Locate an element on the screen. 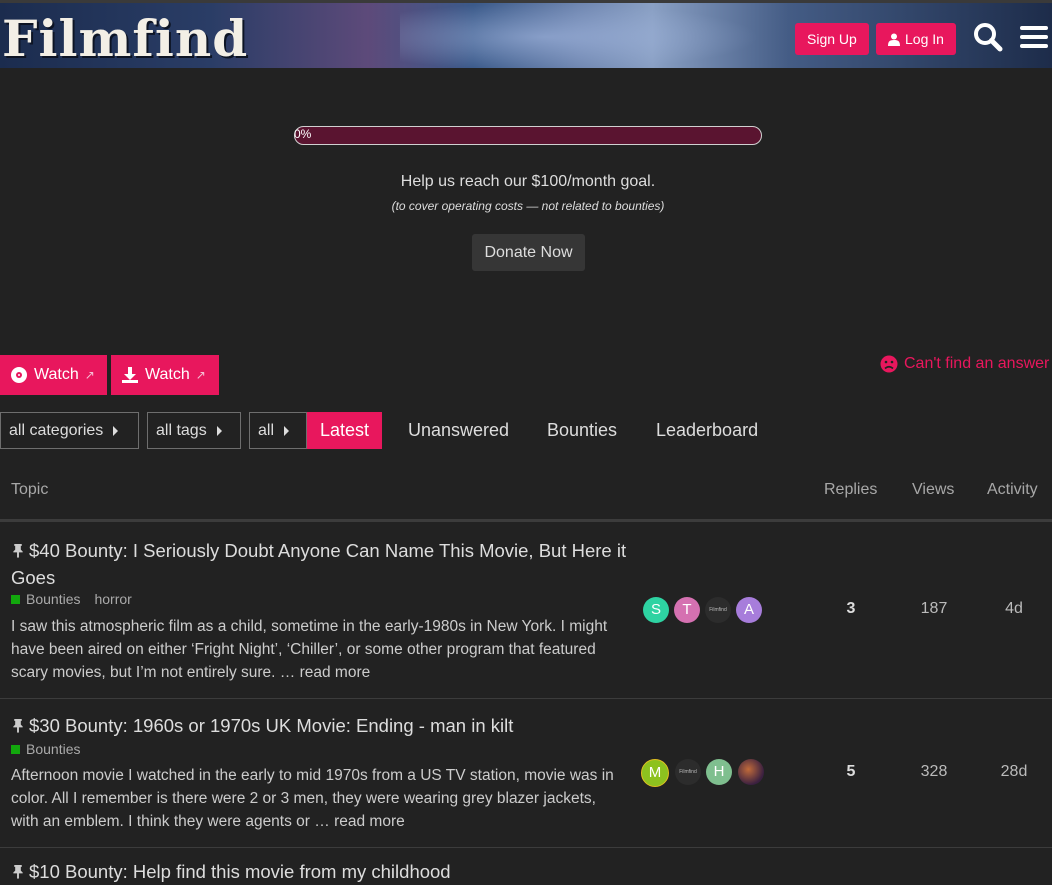 This screenshot has height=885, width=1052. tab-unanswered: Unanswered is located at coordinates (458, 430).